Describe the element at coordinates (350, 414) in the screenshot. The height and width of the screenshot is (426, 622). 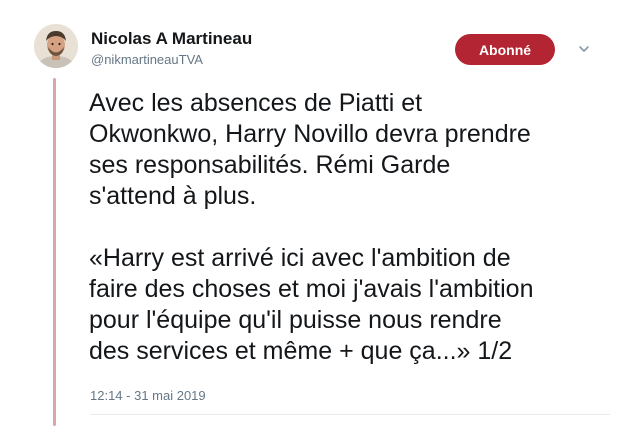
I see `divider` at that location.